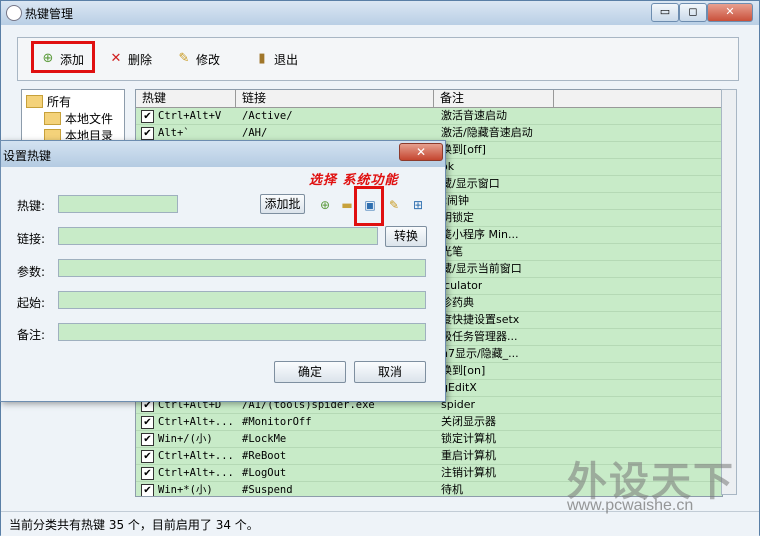 The image size is (760, 536). What do you see at coordinates (49, 14) in the screenshot?
I see `window-title: 热键管理` at bounding box center [49, 14].